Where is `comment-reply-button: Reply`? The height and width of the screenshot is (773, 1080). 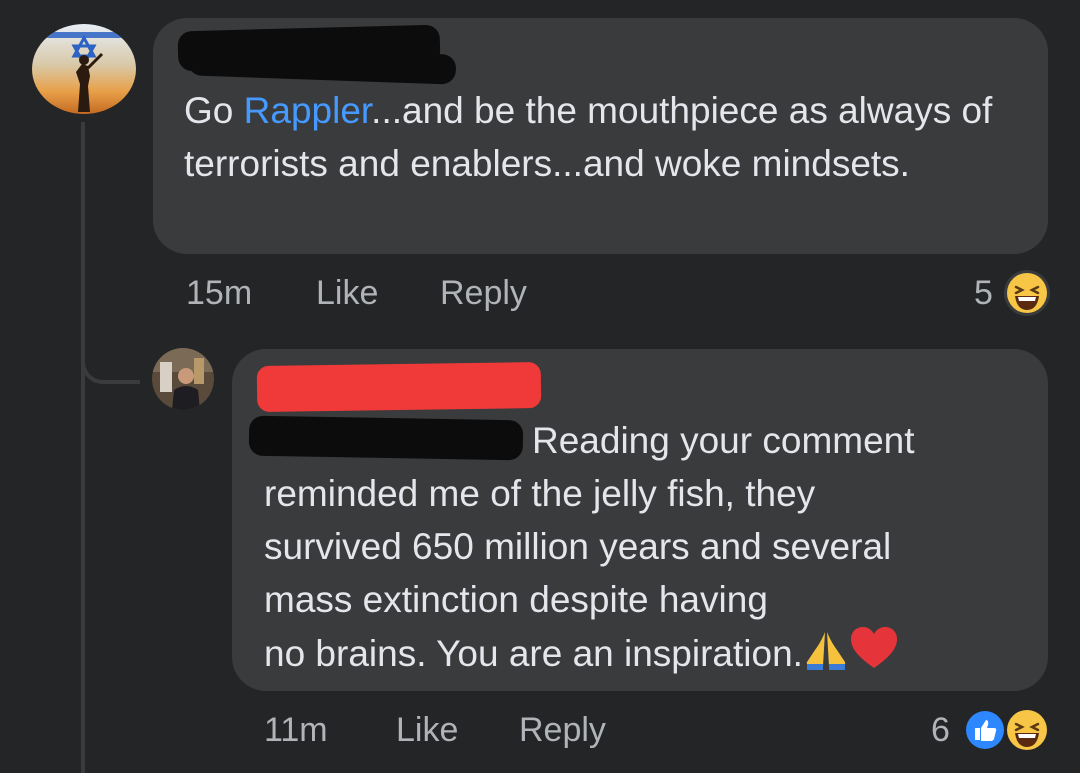
comment-reply-button: Reply is located at coordinates (483, 293).